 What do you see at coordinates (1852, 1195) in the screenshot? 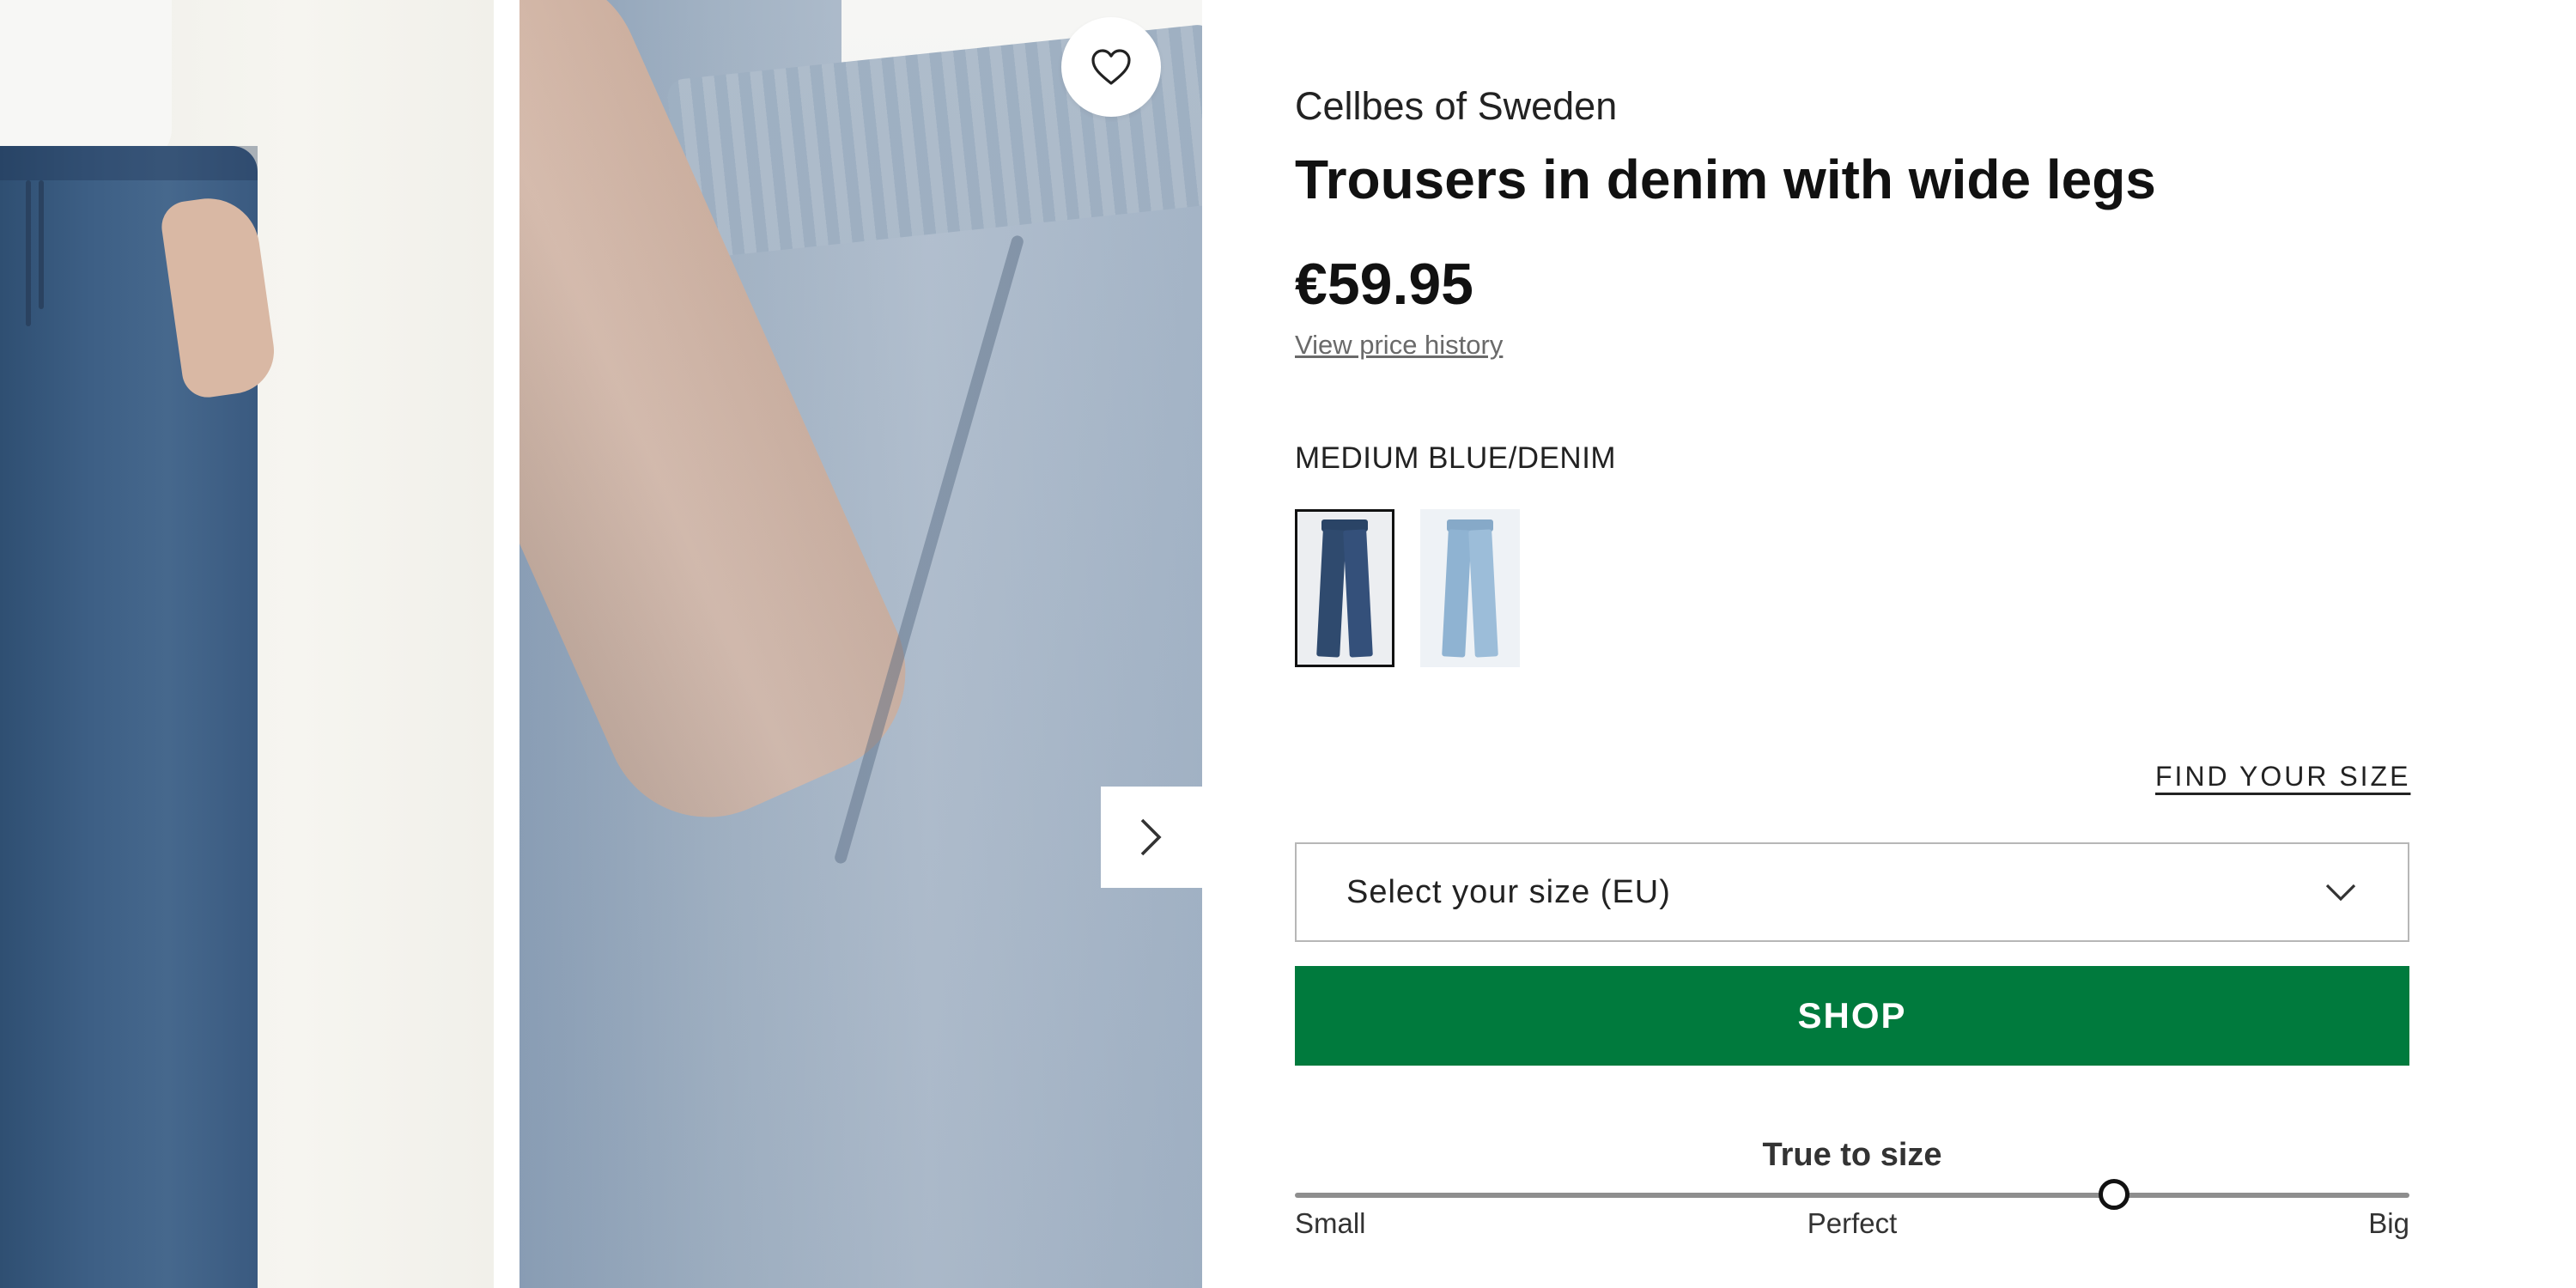
I see `fit-indicator-track` at bounding box center [1852, 1195].